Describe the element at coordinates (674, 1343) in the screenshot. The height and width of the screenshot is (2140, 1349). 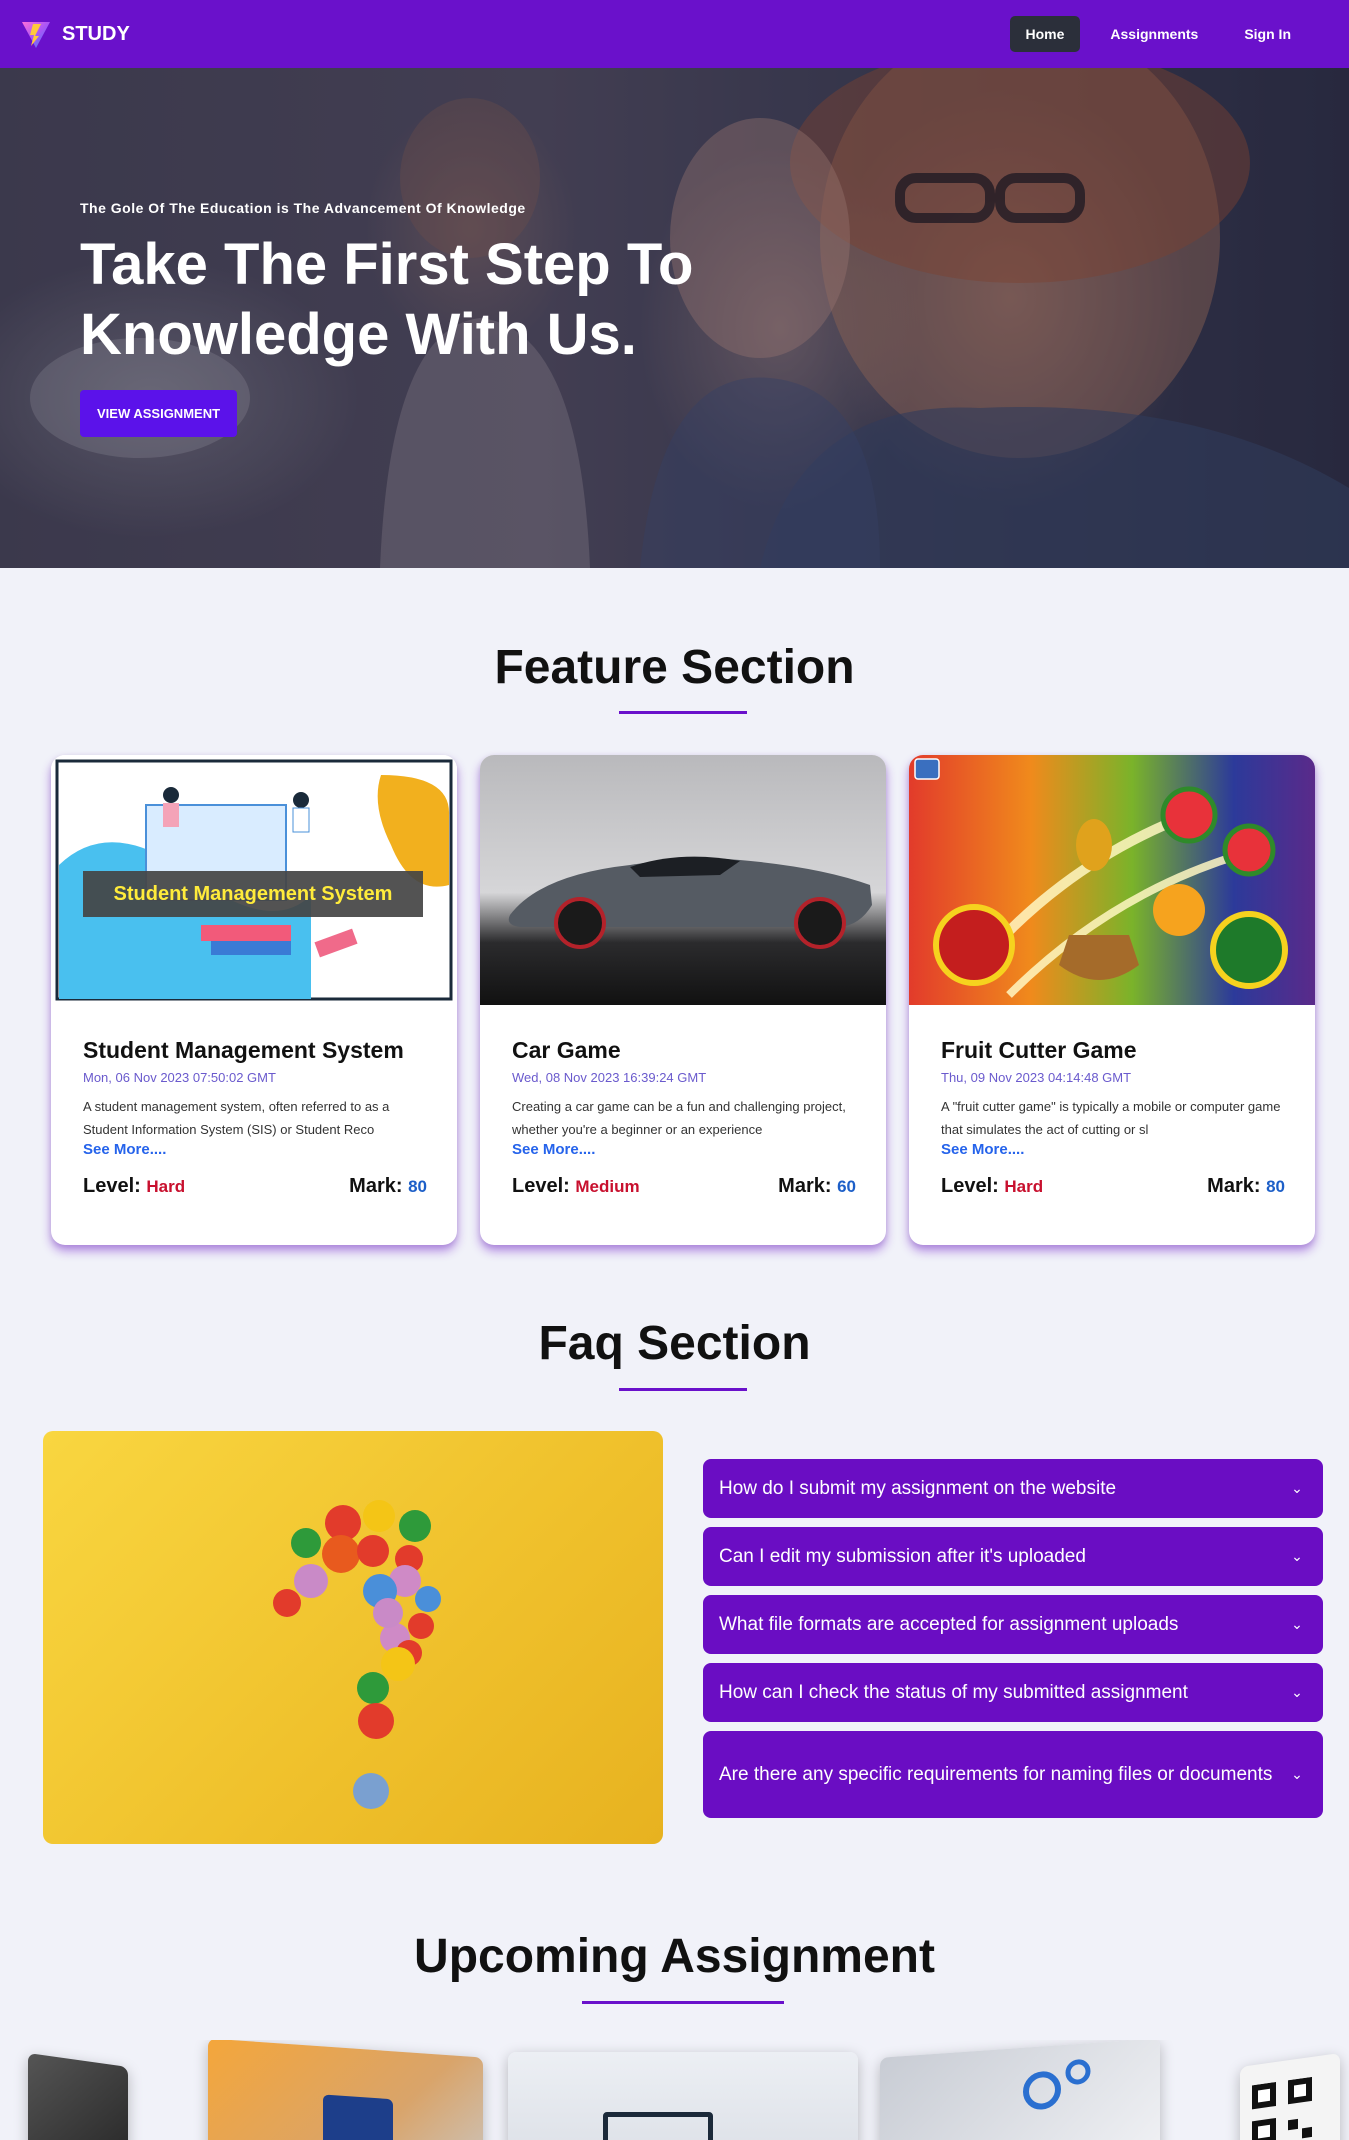
I see `faq-section-title: Faq Section` at that location.